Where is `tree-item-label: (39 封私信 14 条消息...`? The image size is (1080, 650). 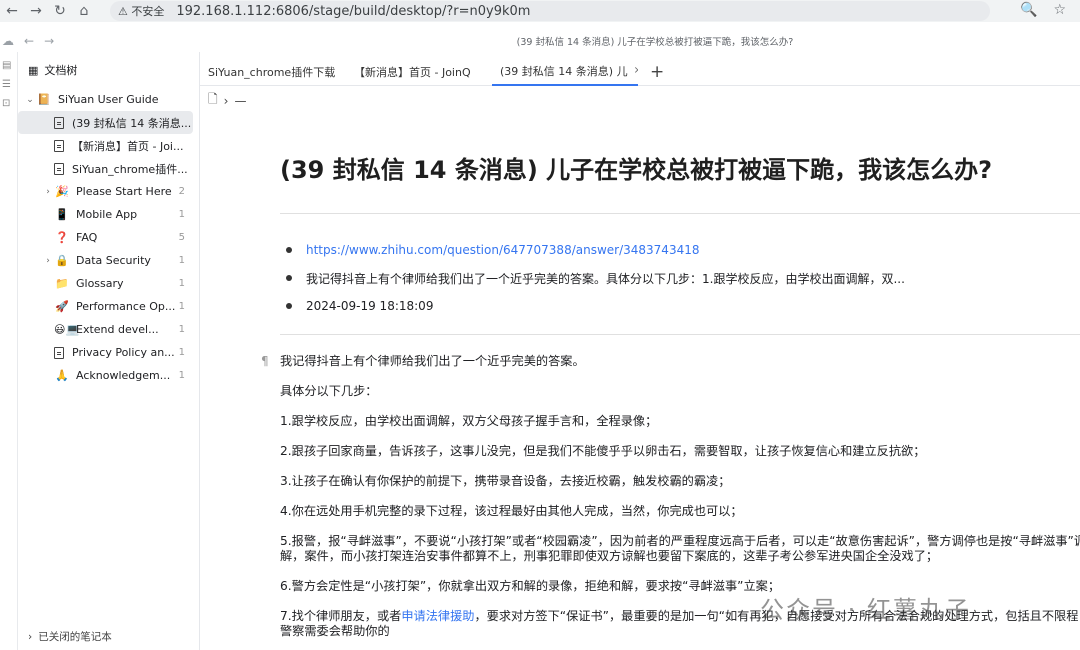
tree-item-label: (39 封私信 14 条消息... is located at coordinates (132, 123).